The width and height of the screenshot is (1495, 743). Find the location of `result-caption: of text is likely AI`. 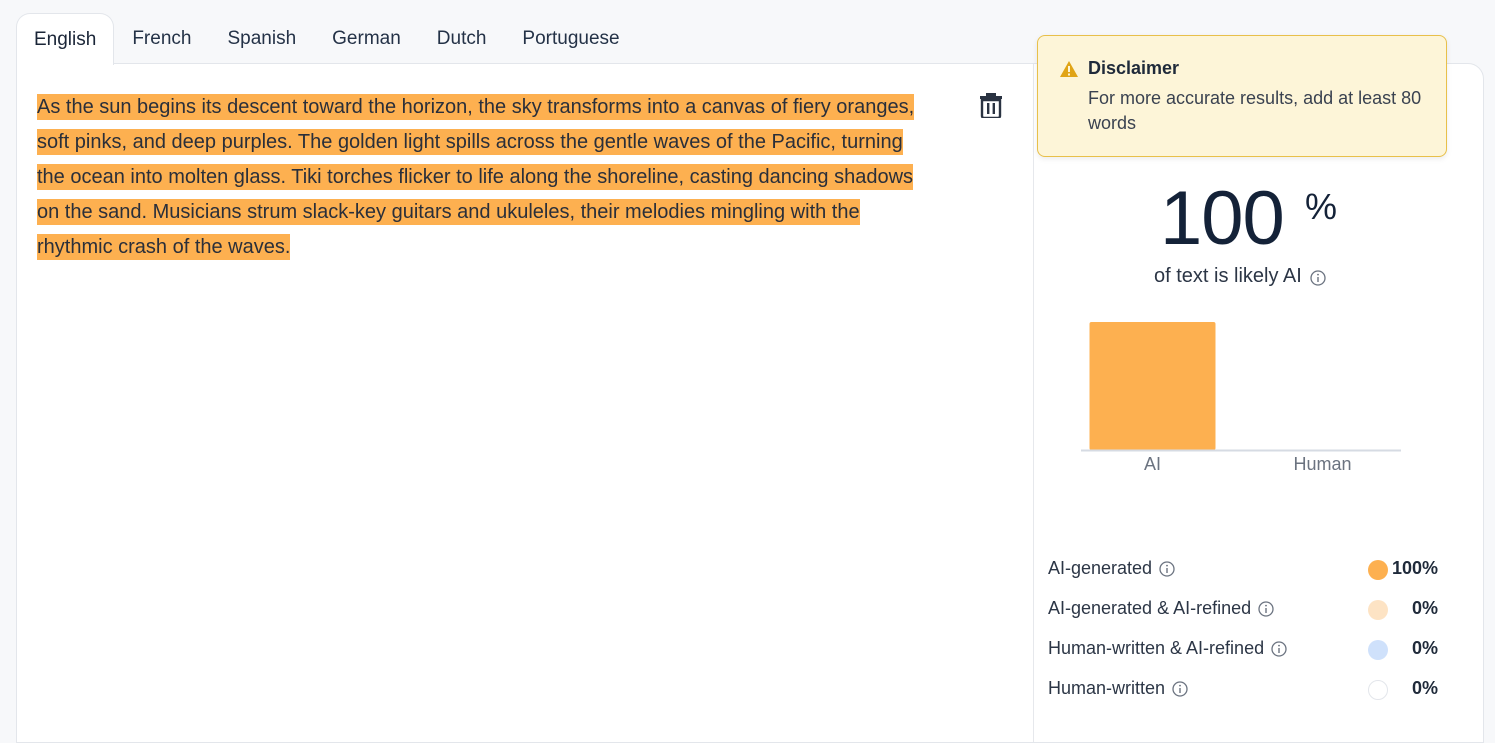

result-caption: of text is likely AI is located at coordinates (1240, 276).